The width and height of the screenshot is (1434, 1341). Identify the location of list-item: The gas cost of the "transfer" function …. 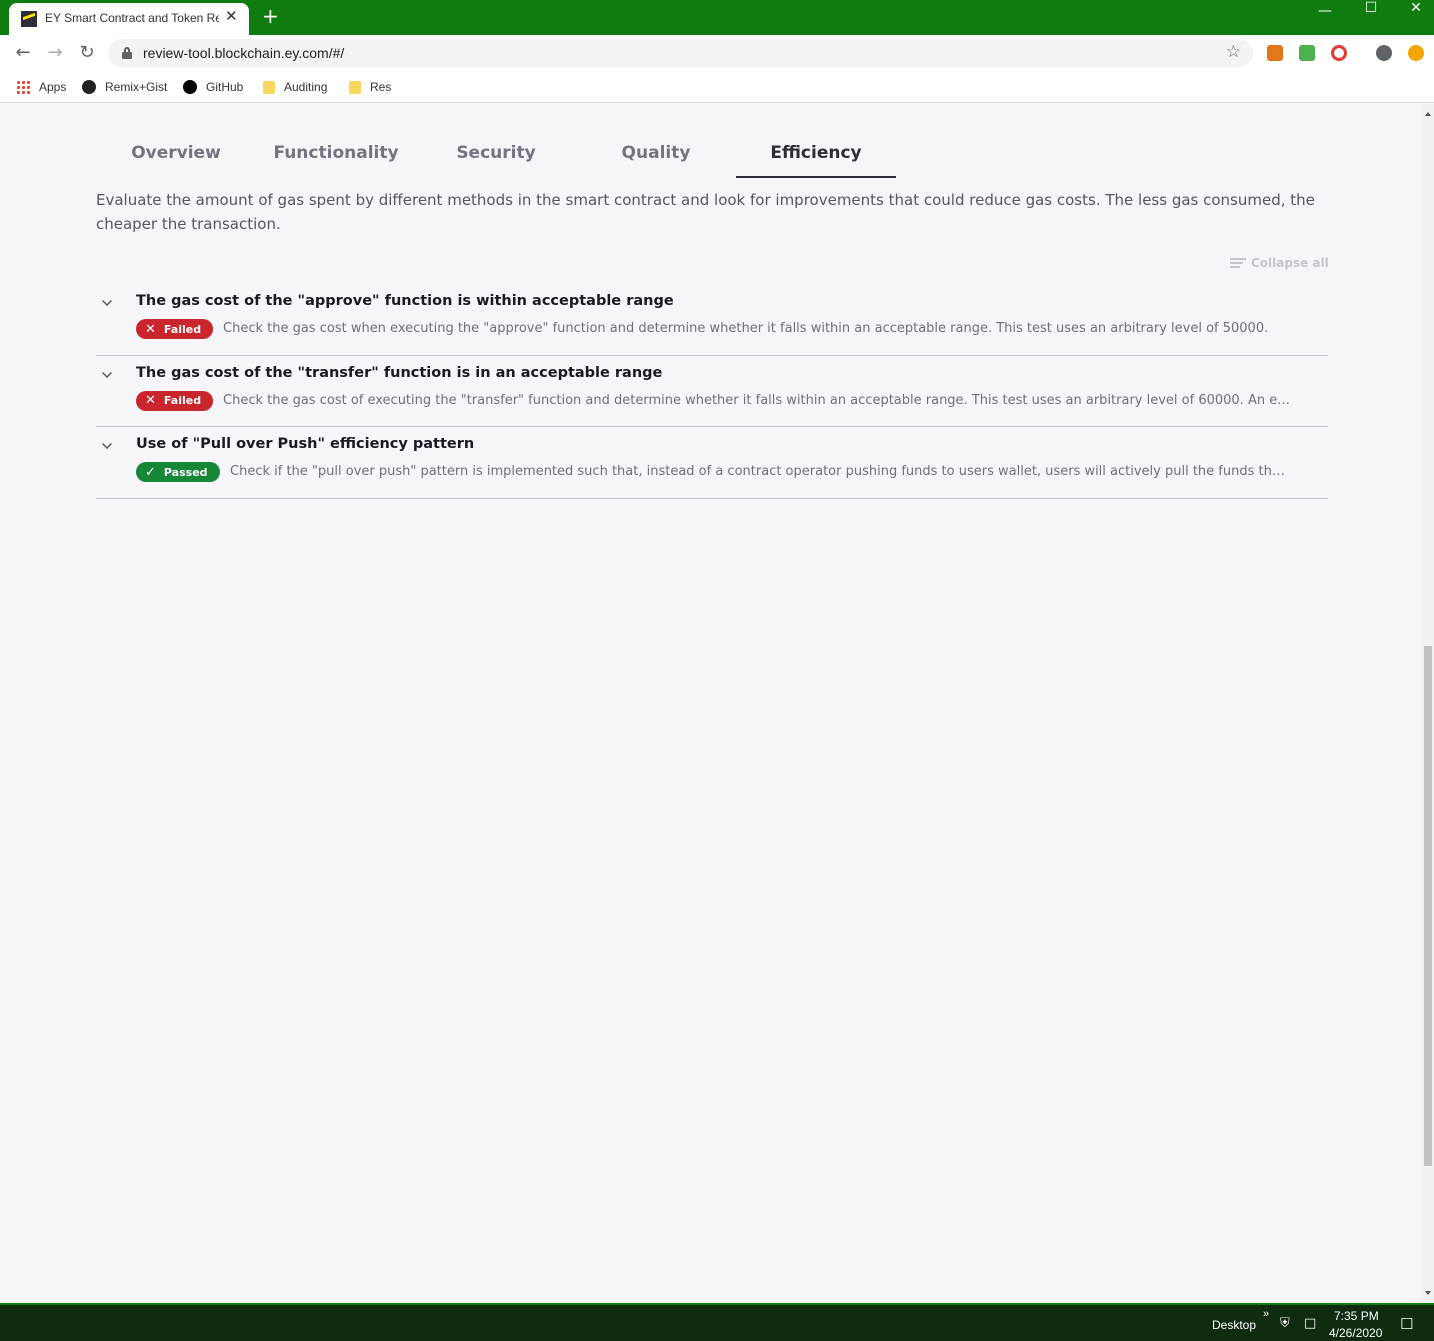
(712, 391).